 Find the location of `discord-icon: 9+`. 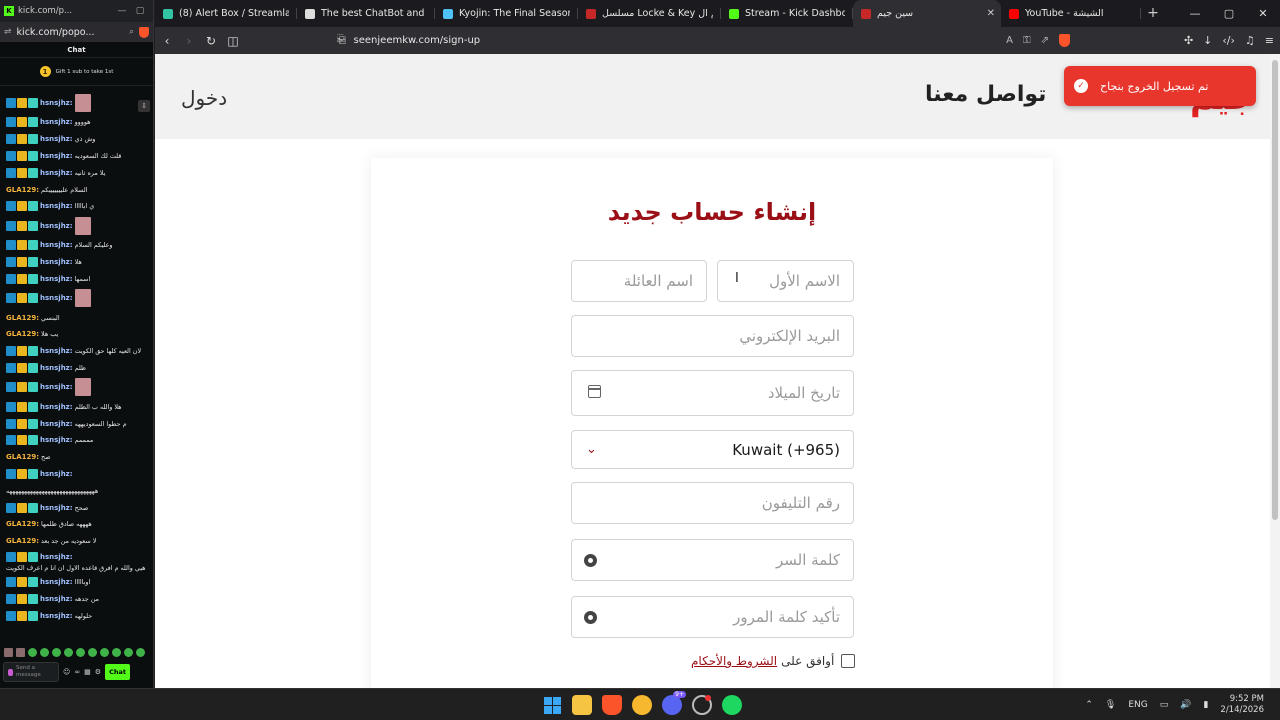

discord-icon: 9+ is located at coordinates (674, 703).